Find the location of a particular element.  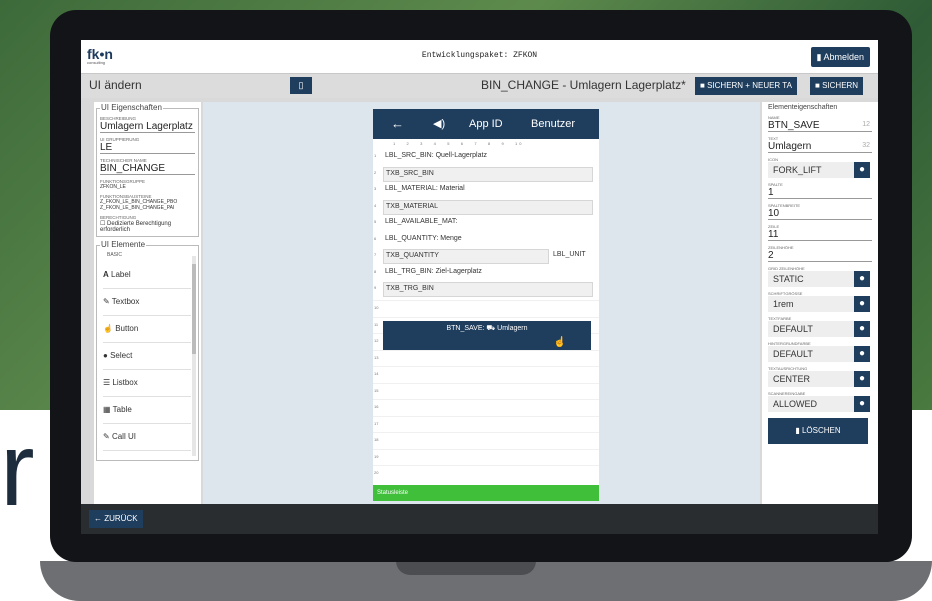

row-number: 9 is located at coordinates (375, 287).